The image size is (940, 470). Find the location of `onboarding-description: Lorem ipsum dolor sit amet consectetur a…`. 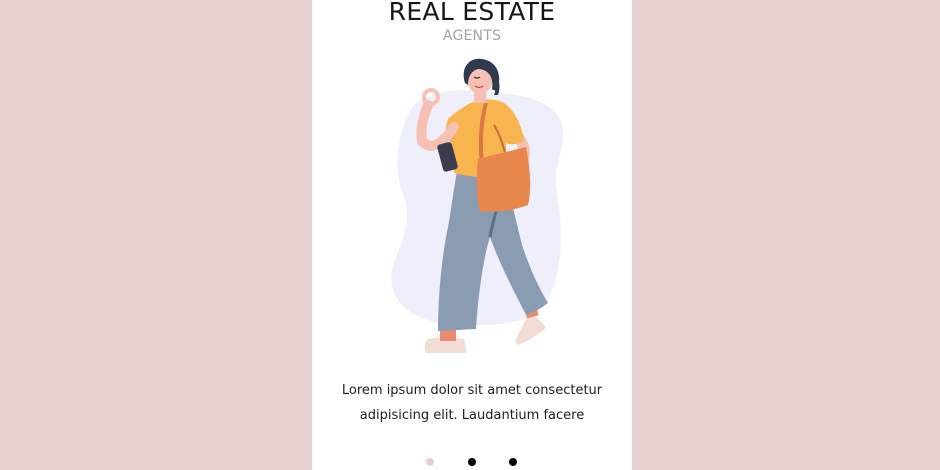

onboarding-description: Lorem ipsum dolor sit amet consectetur a… is located at coordinates (472, 403).